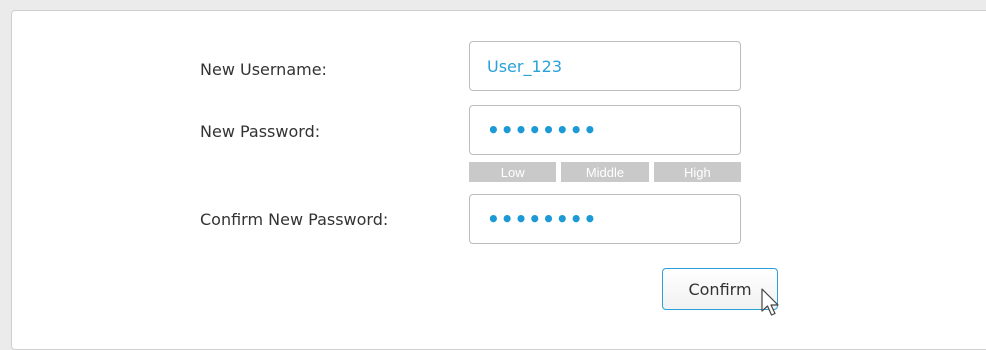  Describe the element at coordinates (770, 302) in the screenshot. I see `mouse-pointer-icon` at that location.